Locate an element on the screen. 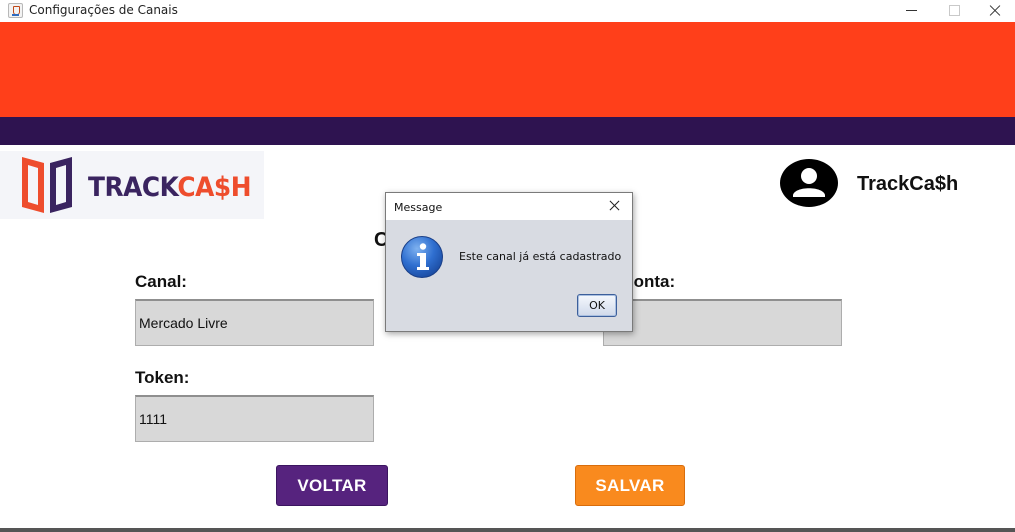 The width and height of the screenshot is (1015, 532). logo-door-icon is located at coordinates (47, 185).